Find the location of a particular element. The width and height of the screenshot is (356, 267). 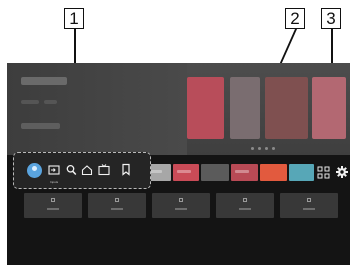

inputs-button is located at coordinates (54, 170).